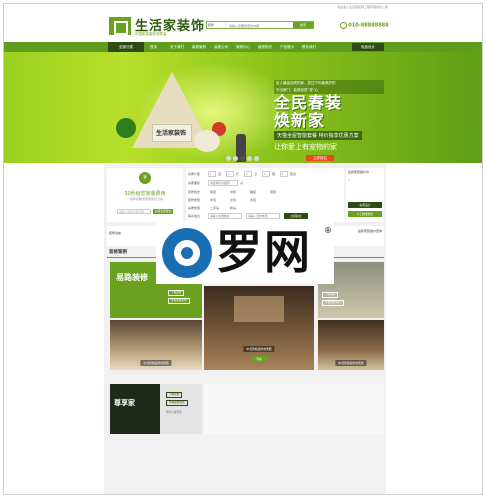 This screenshot has height=498, width=486. What do you see at coordinates (359, 172) in the screenshot?
I see `result-heading: 您的家装报价为` at bounding box center [359, 172].